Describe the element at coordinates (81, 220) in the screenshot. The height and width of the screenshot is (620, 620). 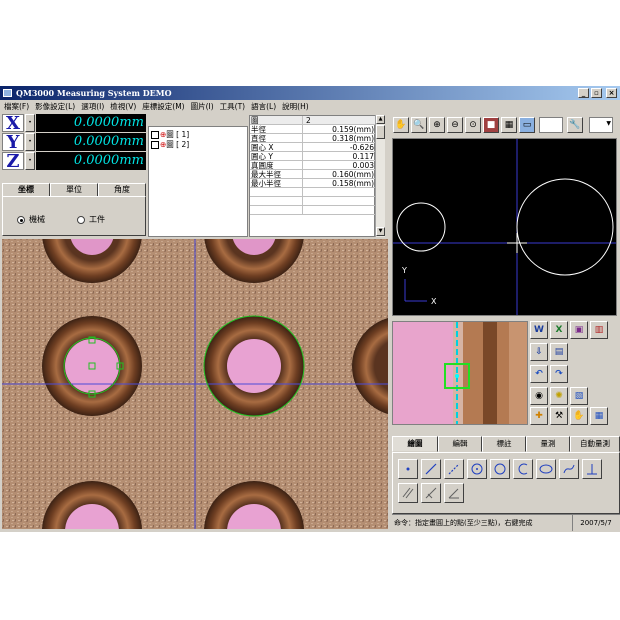
I see `workpiece-radio` at that location.